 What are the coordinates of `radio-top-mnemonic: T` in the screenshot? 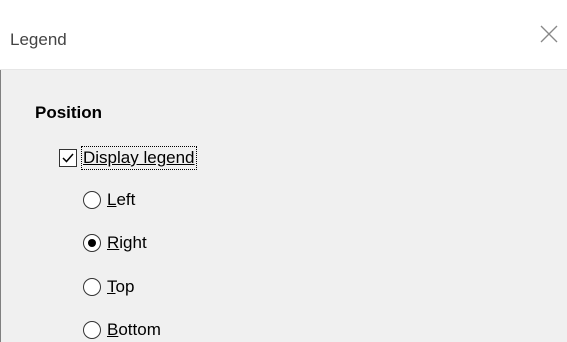 It's located at (111, 286).